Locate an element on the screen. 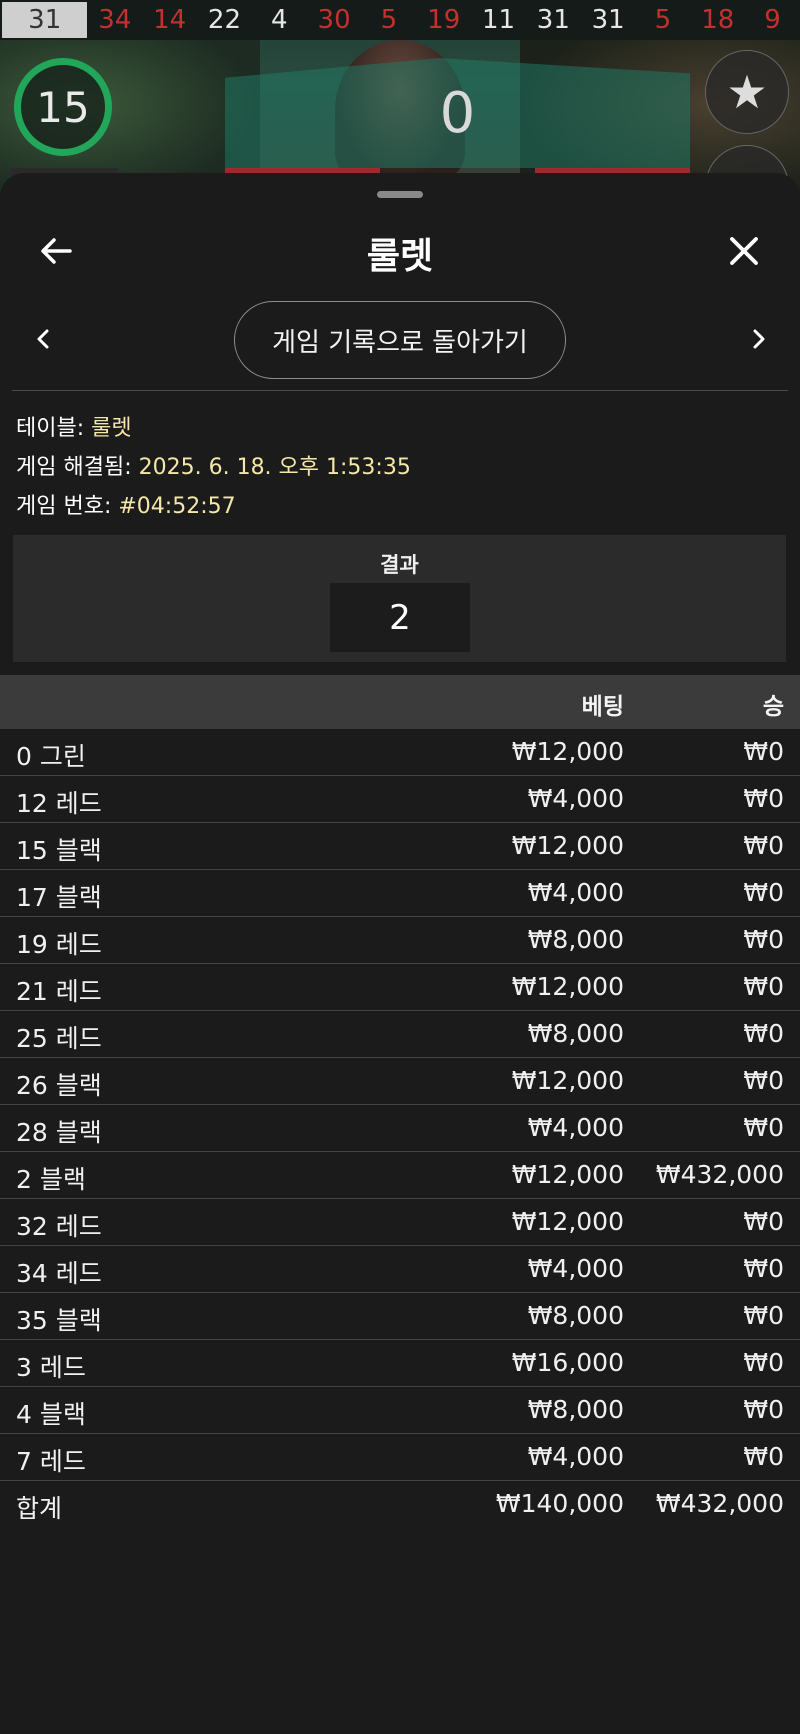 This screenshot has width=800, height=1734. divider is located at coordinates (400, 390).